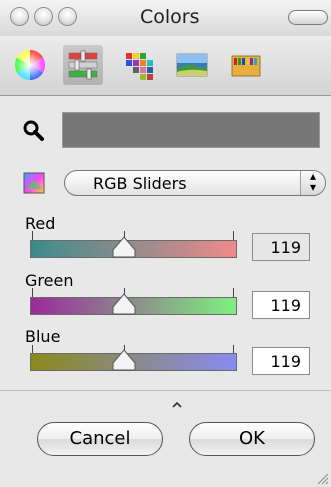 This screenshot has width=331, height=487. I want to click on window-title: Colors, so click(170, 17).